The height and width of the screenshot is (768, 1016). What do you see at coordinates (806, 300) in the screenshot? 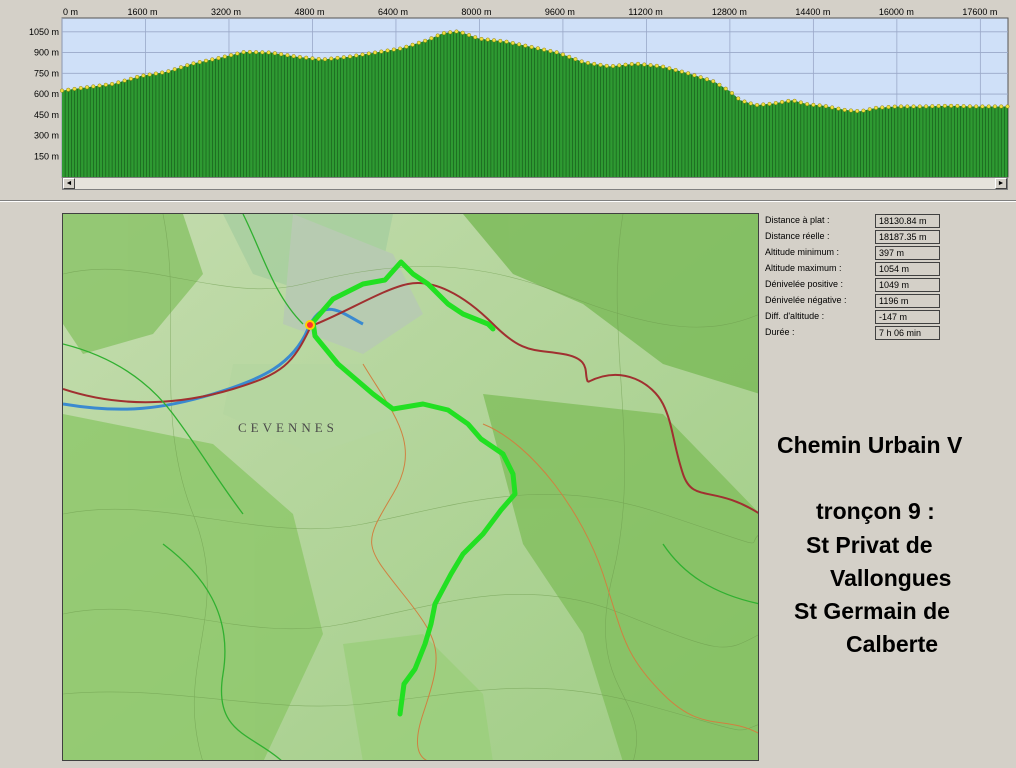
I see `stat-label: Dénivelée négative :` at bounding box center [806, 300].